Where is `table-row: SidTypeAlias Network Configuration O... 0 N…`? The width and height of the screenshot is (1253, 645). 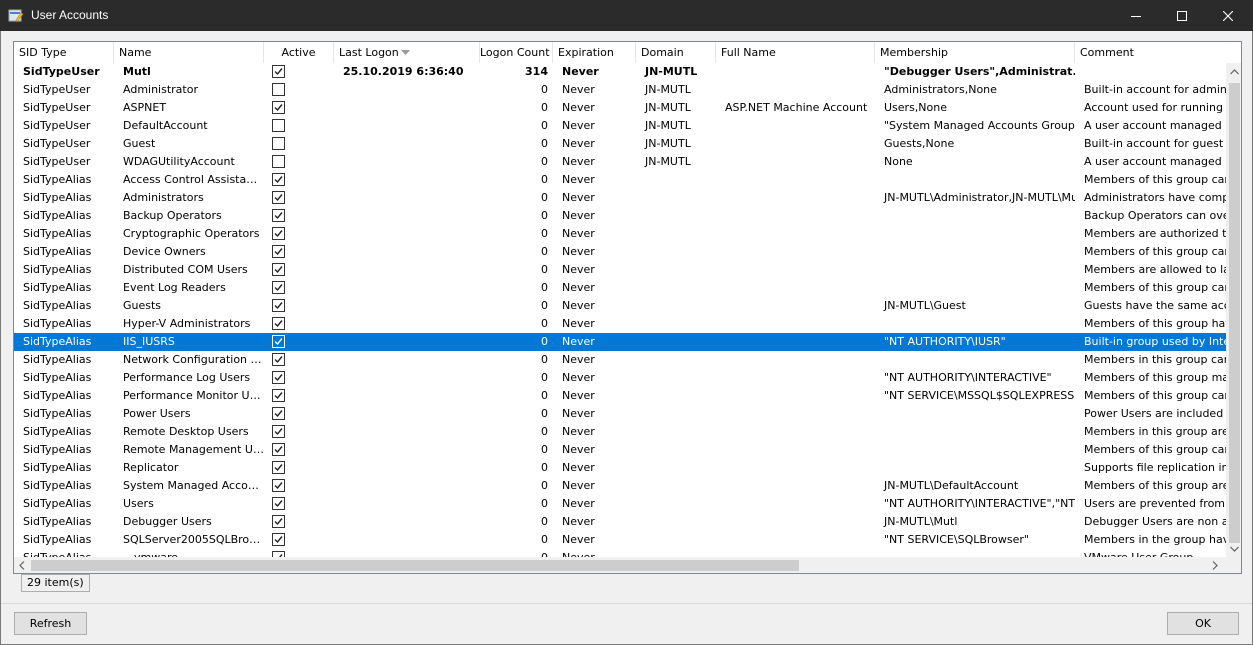 table-row: SidTypeAlias Network Configuration O... 0 N… is located at coordinates (620, 360).